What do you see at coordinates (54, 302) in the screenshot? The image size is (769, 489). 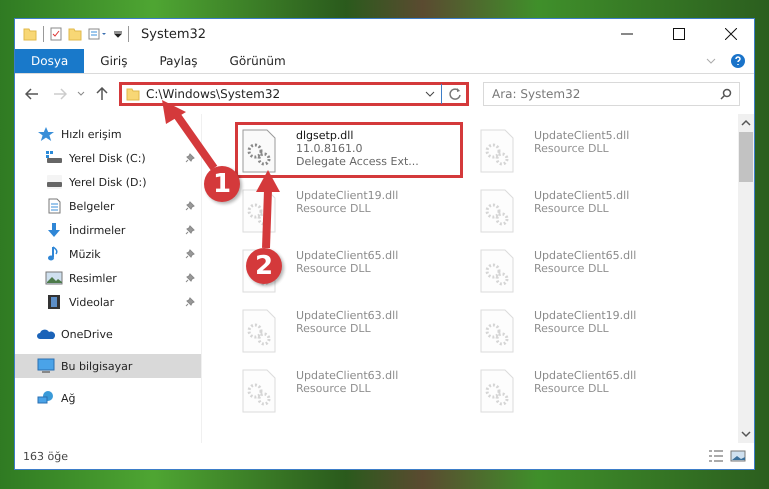 I see `film-icon` at bounding box center [54, 302].